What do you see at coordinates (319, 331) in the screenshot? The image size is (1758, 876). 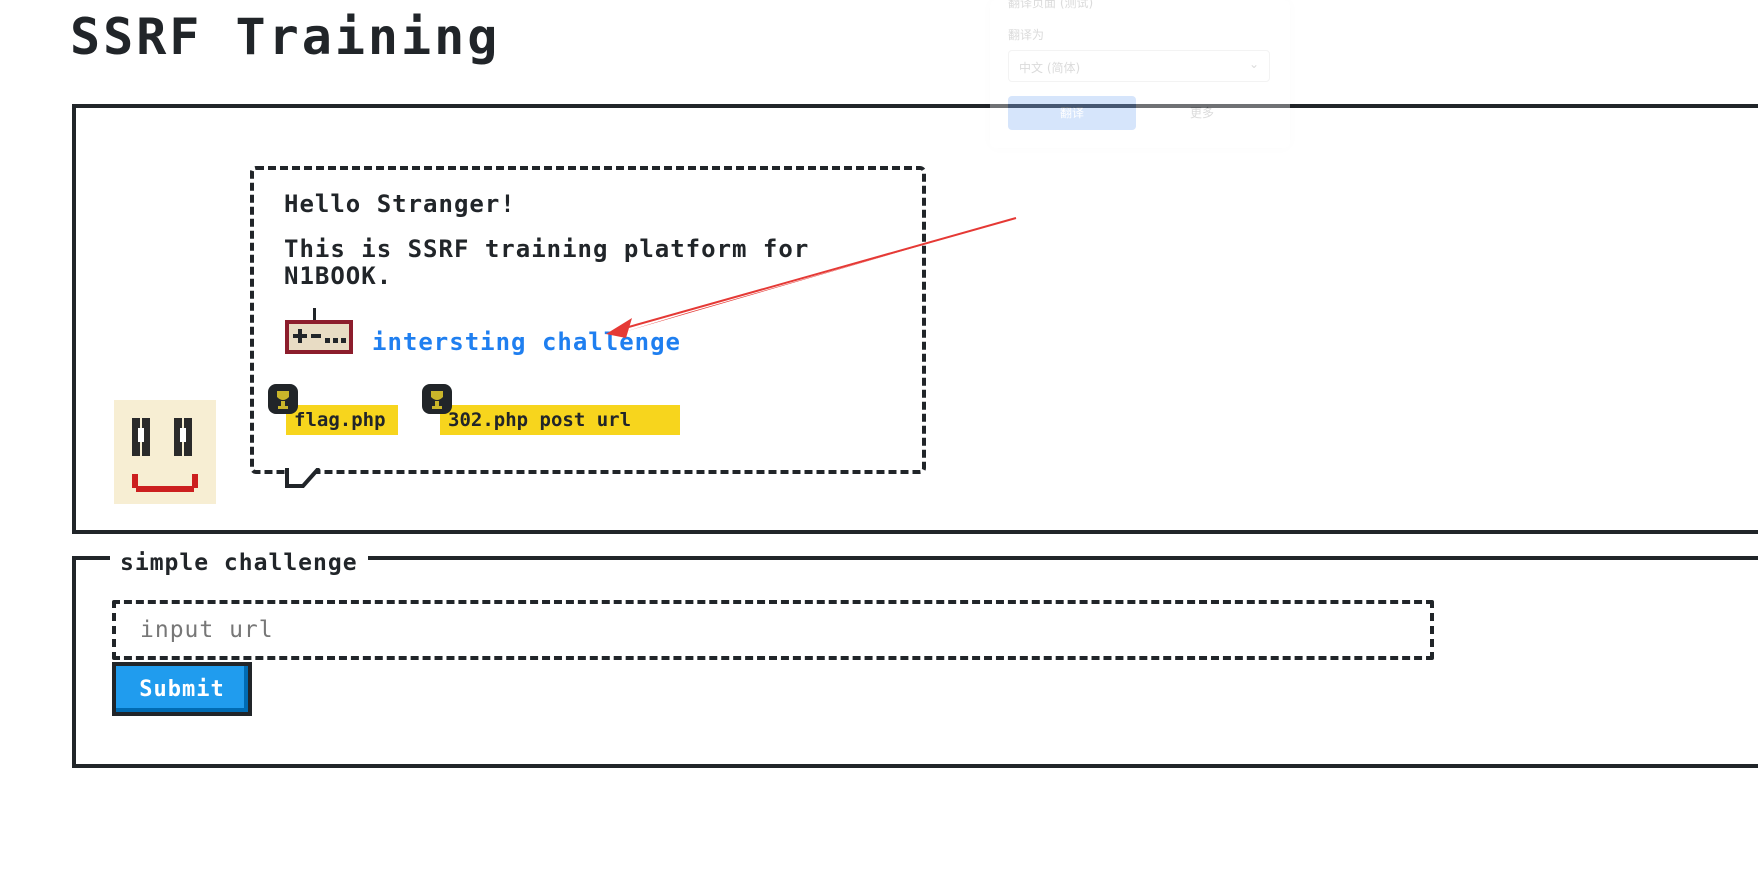 I see `game-controller-icon` at bounding box center [319, 331].